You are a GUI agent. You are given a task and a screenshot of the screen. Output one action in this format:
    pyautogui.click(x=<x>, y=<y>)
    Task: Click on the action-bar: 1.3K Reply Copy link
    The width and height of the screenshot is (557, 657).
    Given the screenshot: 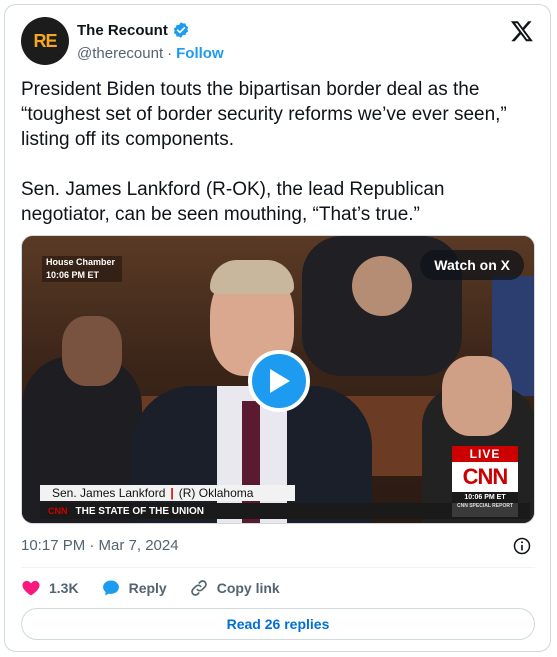 What is the action you would take?
    pyautogui.click(x=161, y=588)
    